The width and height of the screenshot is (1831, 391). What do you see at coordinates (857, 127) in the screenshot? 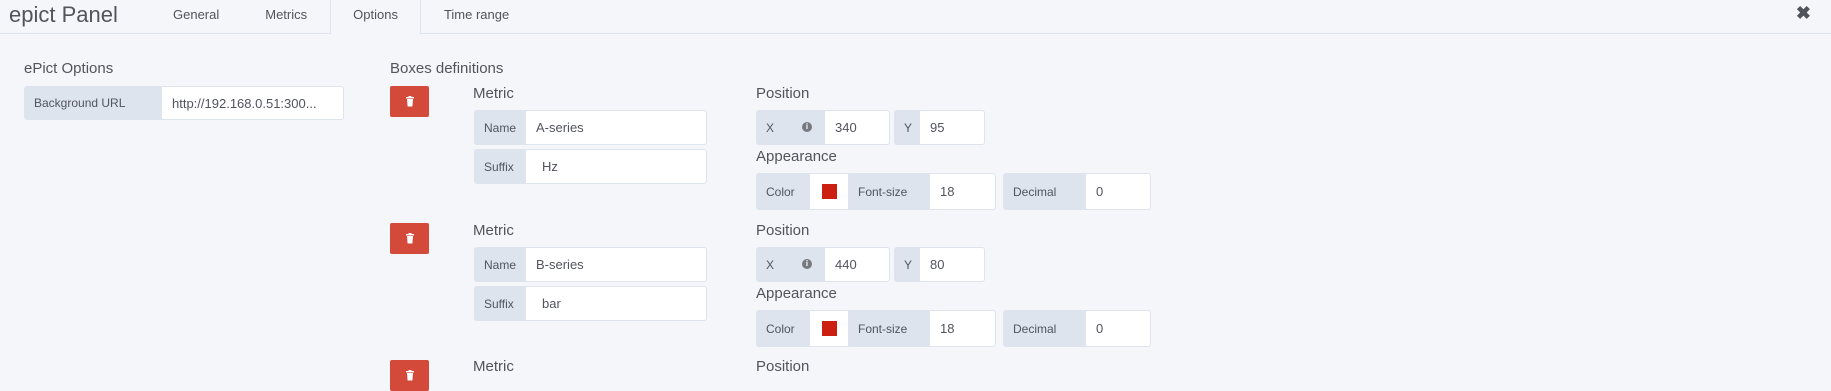
I see `x-input: 340` at bounding box center [857, 127].